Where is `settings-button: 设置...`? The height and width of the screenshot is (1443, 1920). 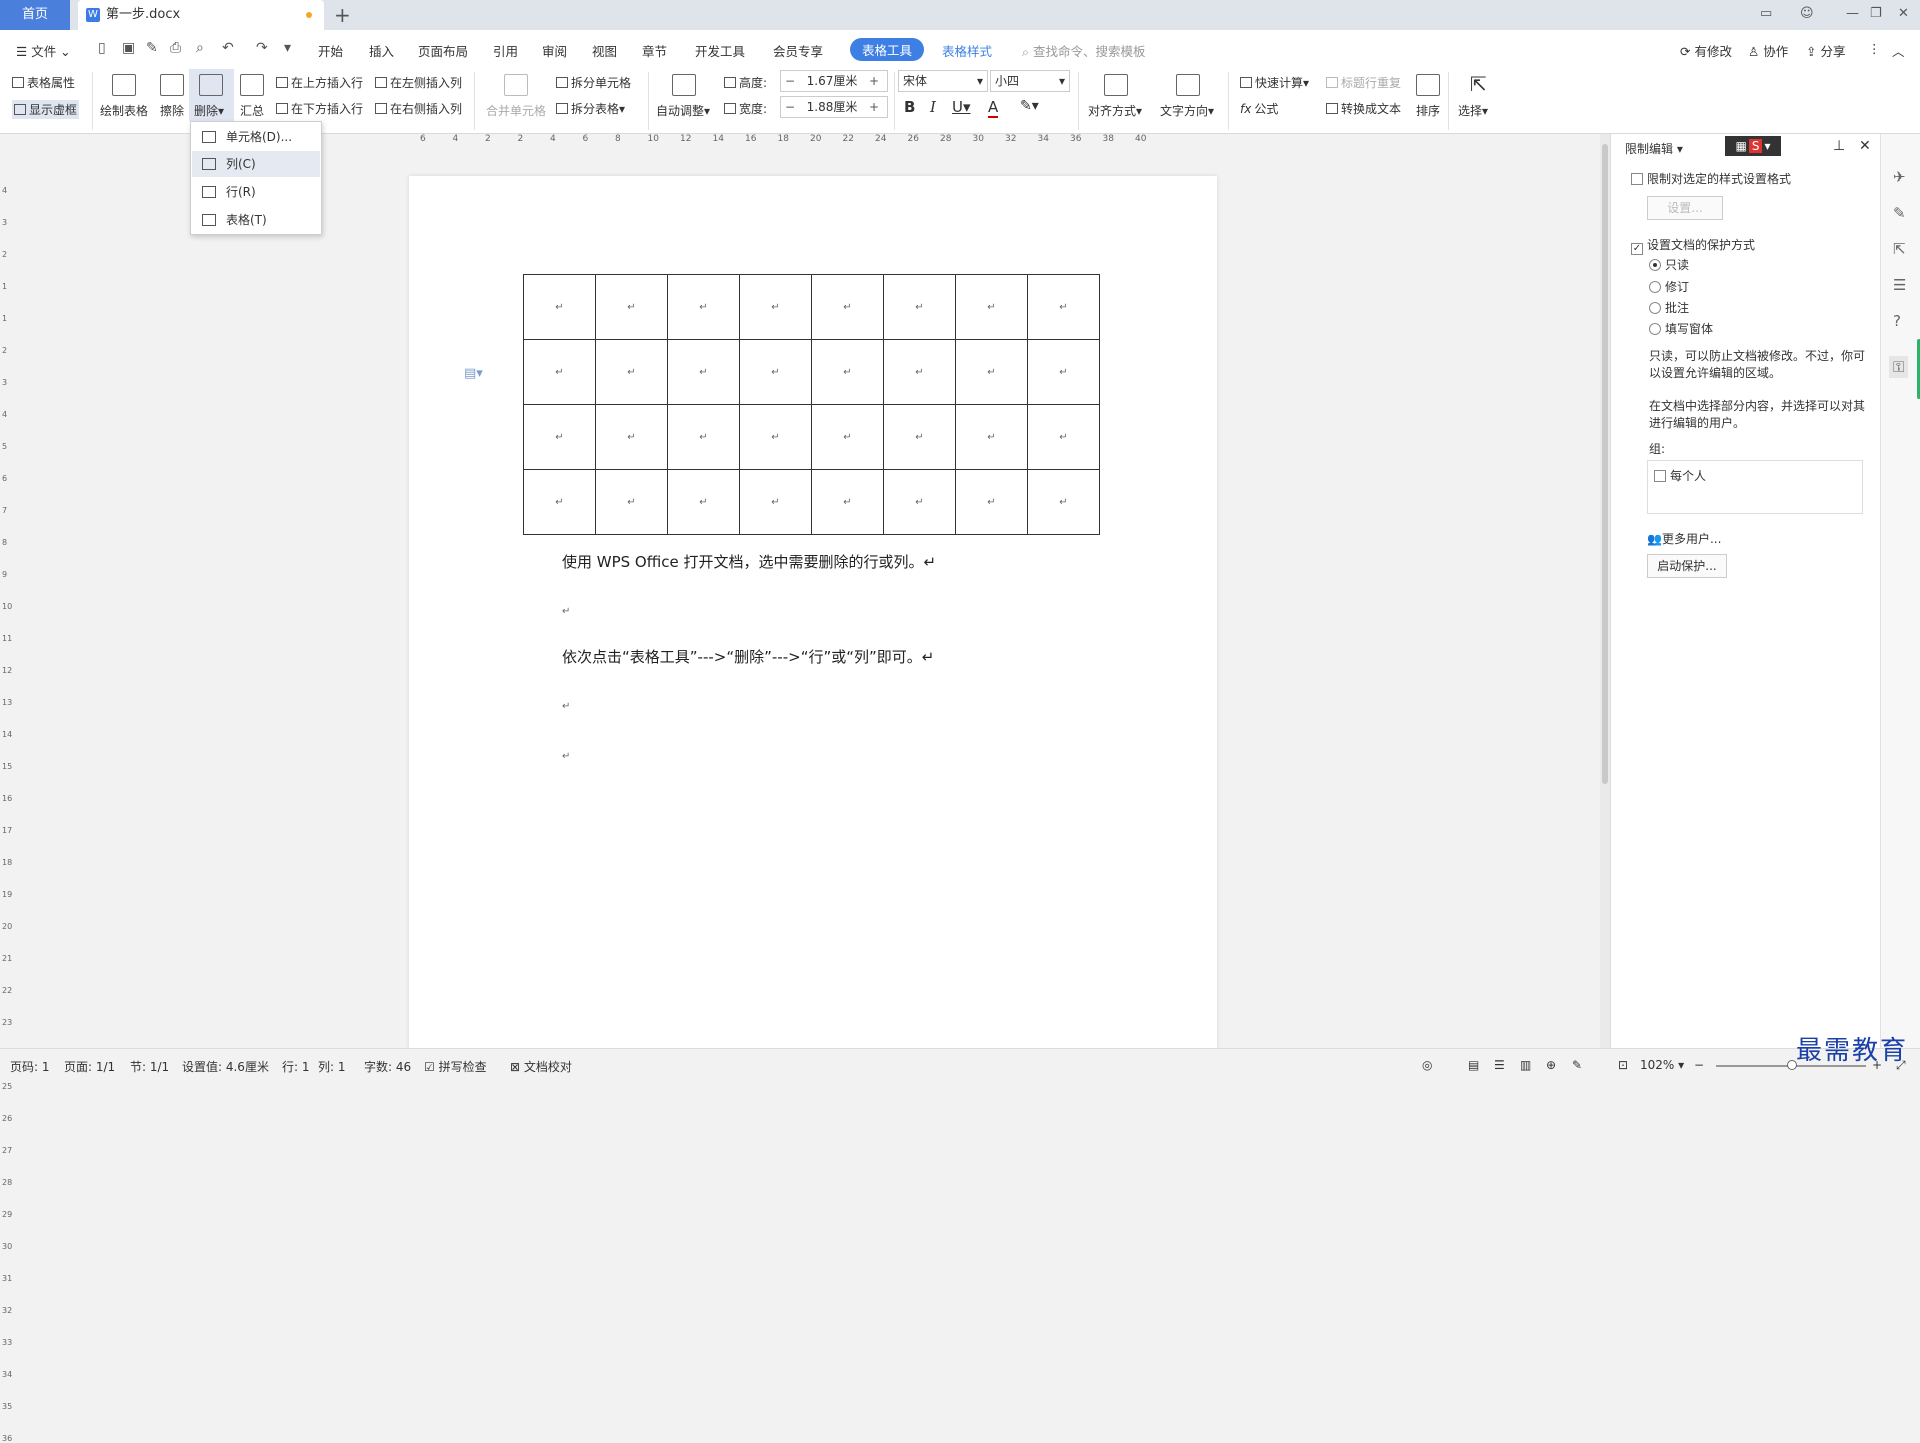 settings-button: 设置... is located at coordinates (1685, 208).